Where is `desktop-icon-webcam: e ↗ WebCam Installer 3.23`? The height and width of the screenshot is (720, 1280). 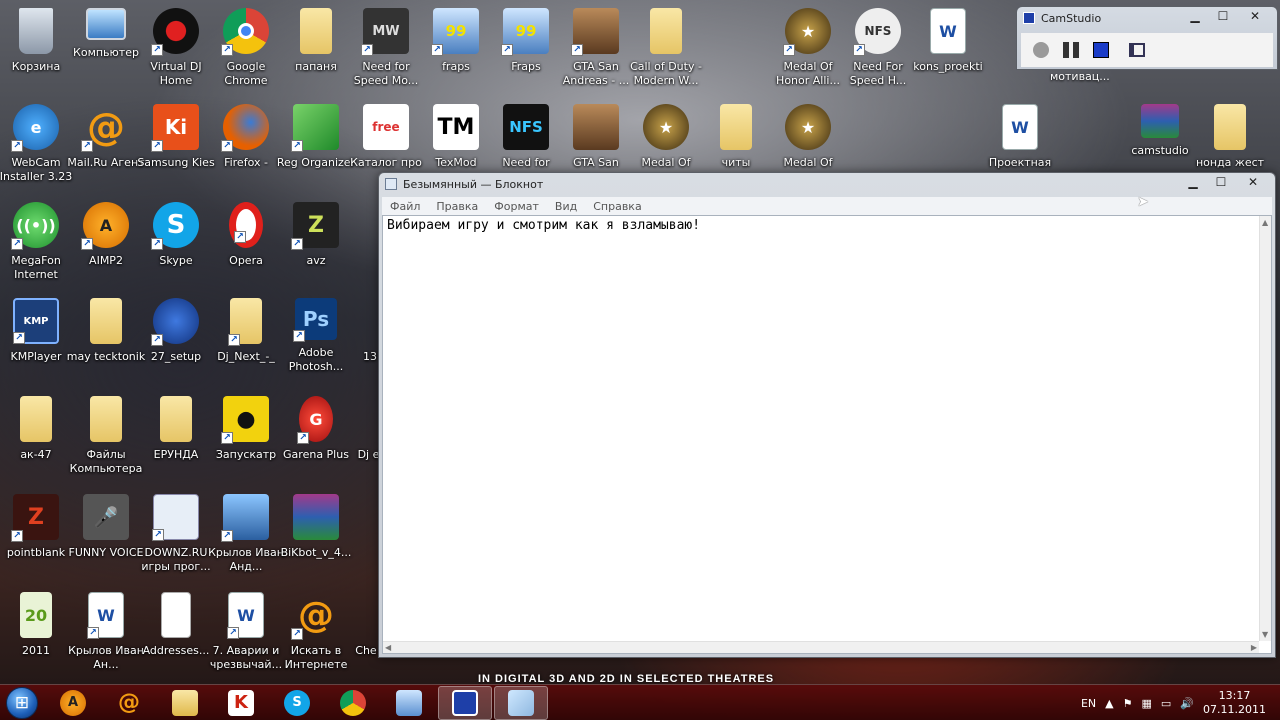 desktop-icon-webcam: e ↗ WebCam Installer 3.23 is located at coordinates (36, 150).